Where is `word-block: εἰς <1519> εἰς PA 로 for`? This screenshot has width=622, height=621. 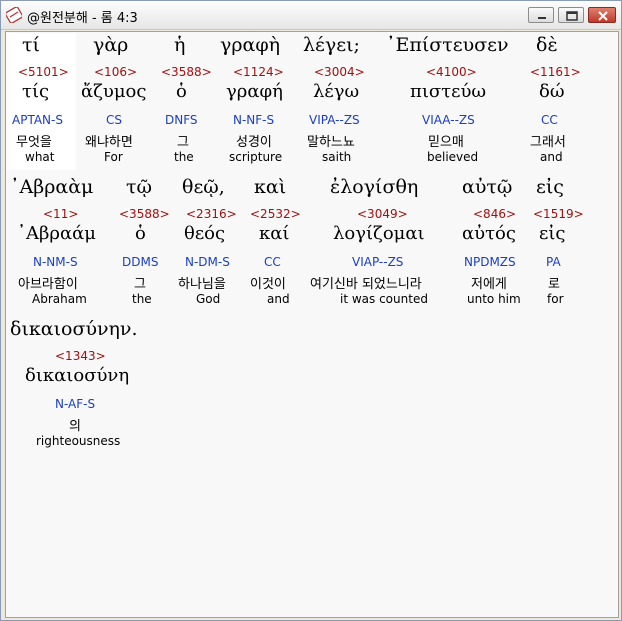
word-block: εἰς <1519> εἰς PA 로 for is located at coordinates (556, 243).